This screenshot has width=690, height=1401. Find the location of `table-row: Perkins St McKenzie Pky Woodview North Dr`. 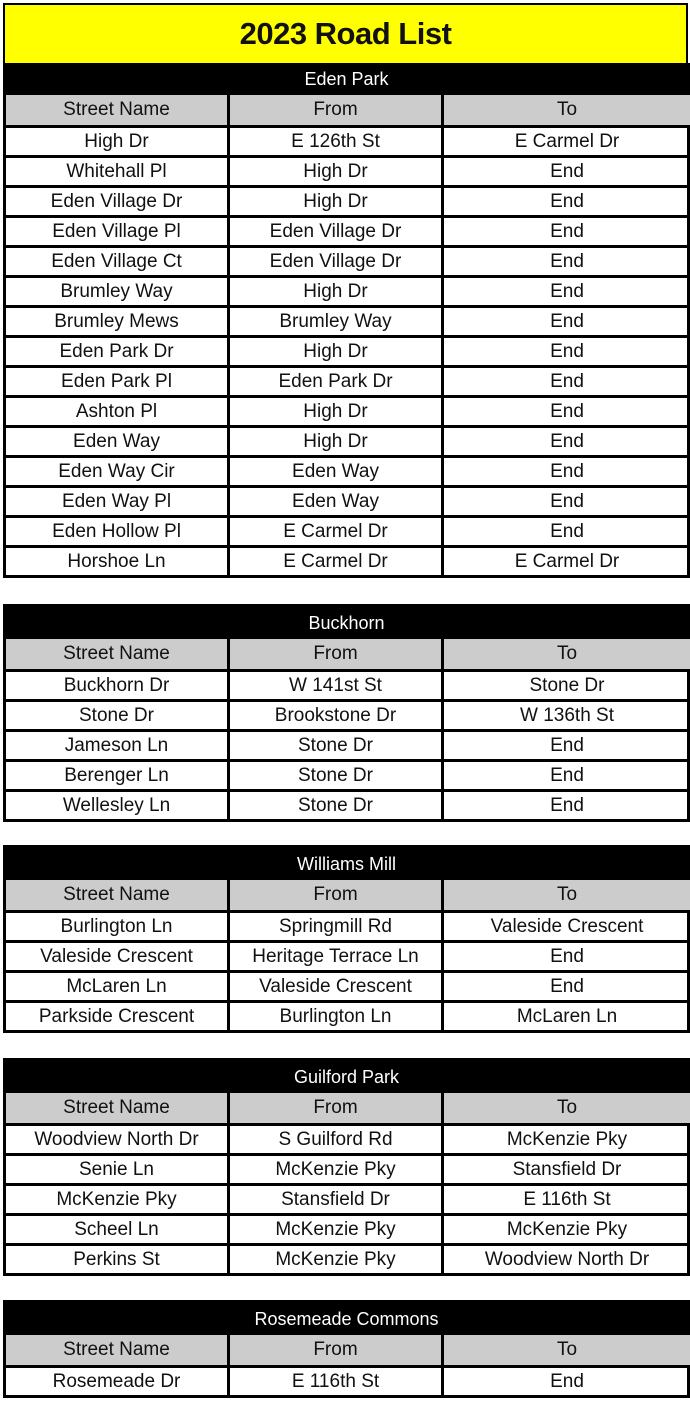

table-row: Perkins St McKenzie Pky Woodview North Dr is located at coordinates (346, 1258).